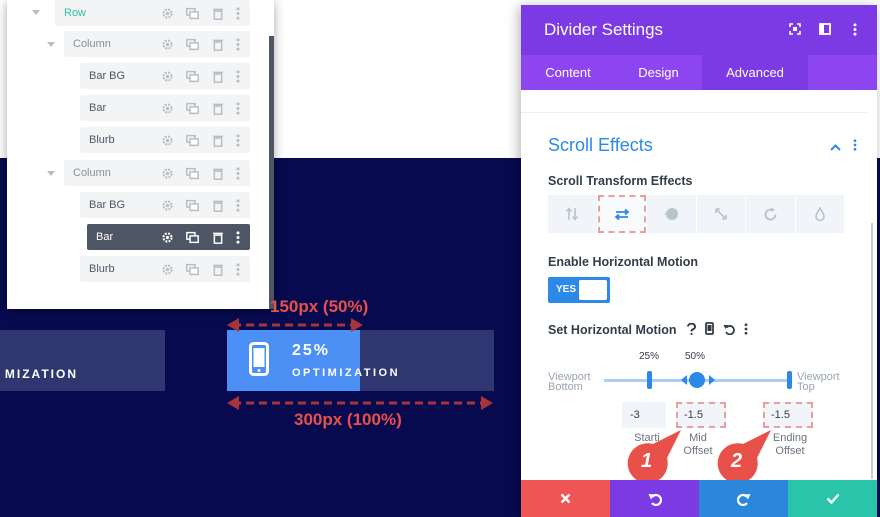  What do you see at coordinates (572, 214) in the screenshot?
I see `vertical-motion-icon` at bounding box center [572, 214].